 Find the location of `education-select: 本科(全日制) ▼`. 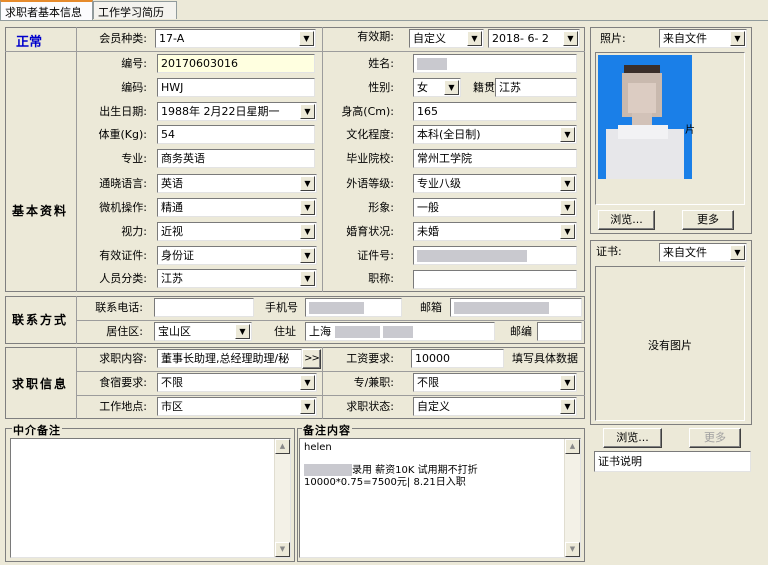

education-select: 本科(全日制) ▼ is located at coordinates (495, 134).